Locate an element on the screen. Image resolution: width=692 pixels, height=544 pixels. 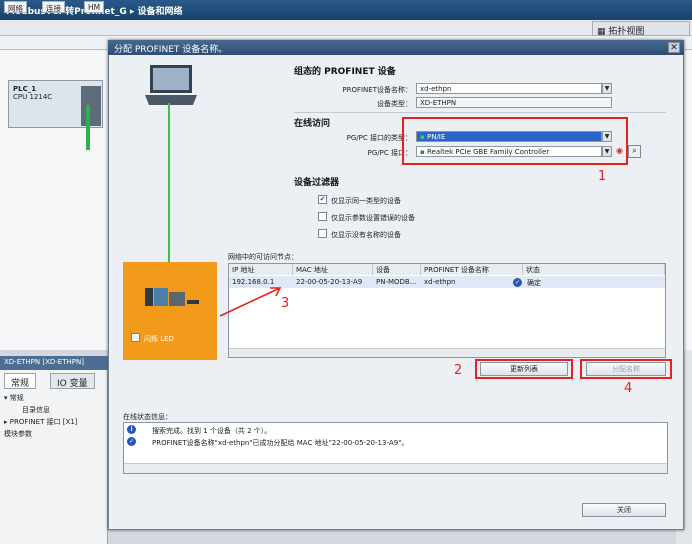
connection-line is located at coordinates (169, 183).